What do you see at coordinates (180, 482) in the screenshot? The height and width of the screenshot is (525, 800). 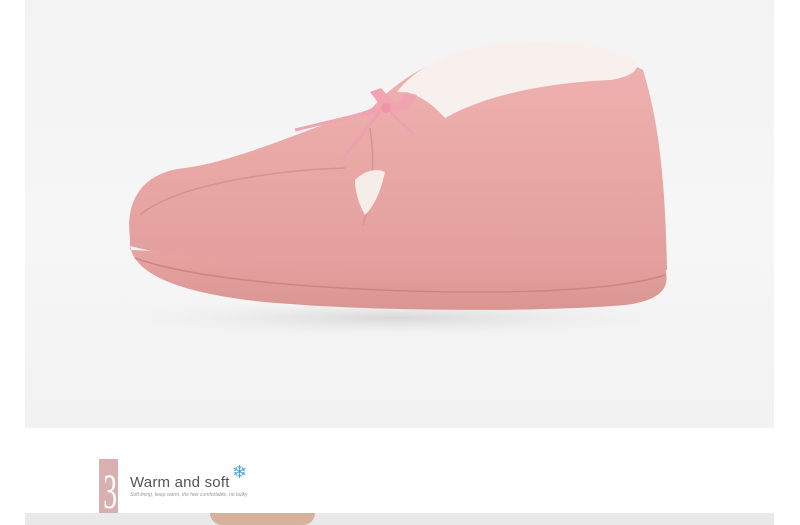 I see `section-title: Warm and soft` at bounding box center [180, 482].